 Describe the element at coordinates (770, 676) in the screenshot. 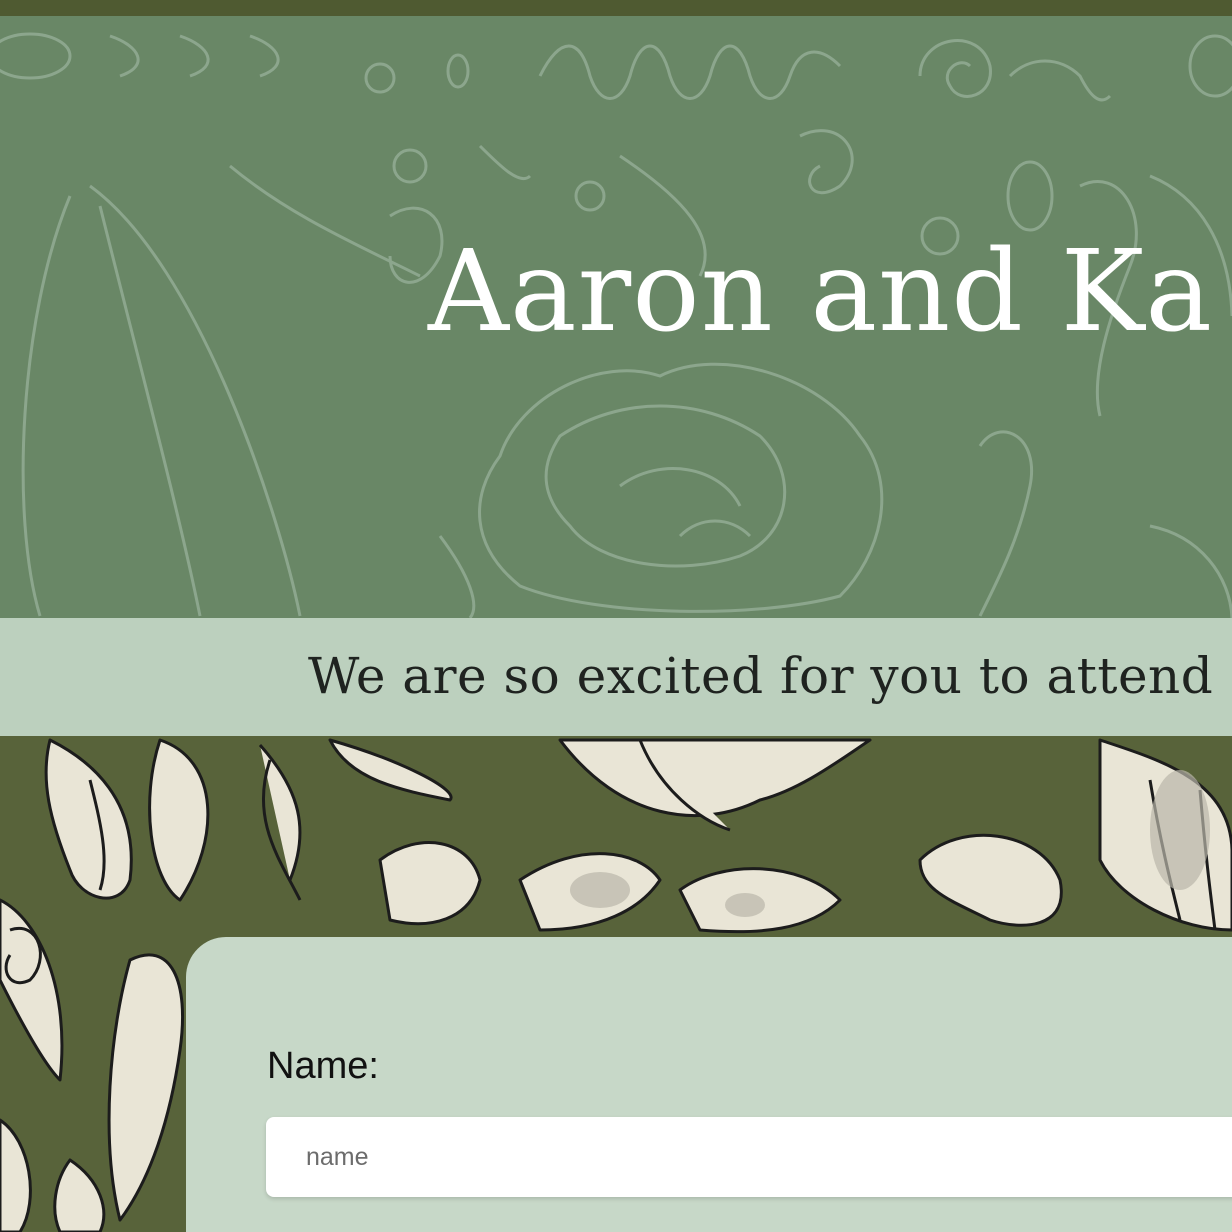

I see `welcome-message: We are so excited for you to attend ou` at that location.